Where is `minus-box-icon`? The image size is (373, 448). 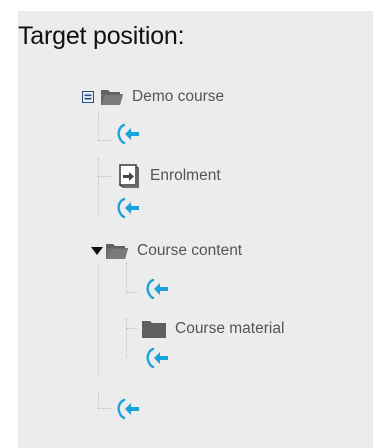 minus-box-icon is located at coordinates (88, 97).